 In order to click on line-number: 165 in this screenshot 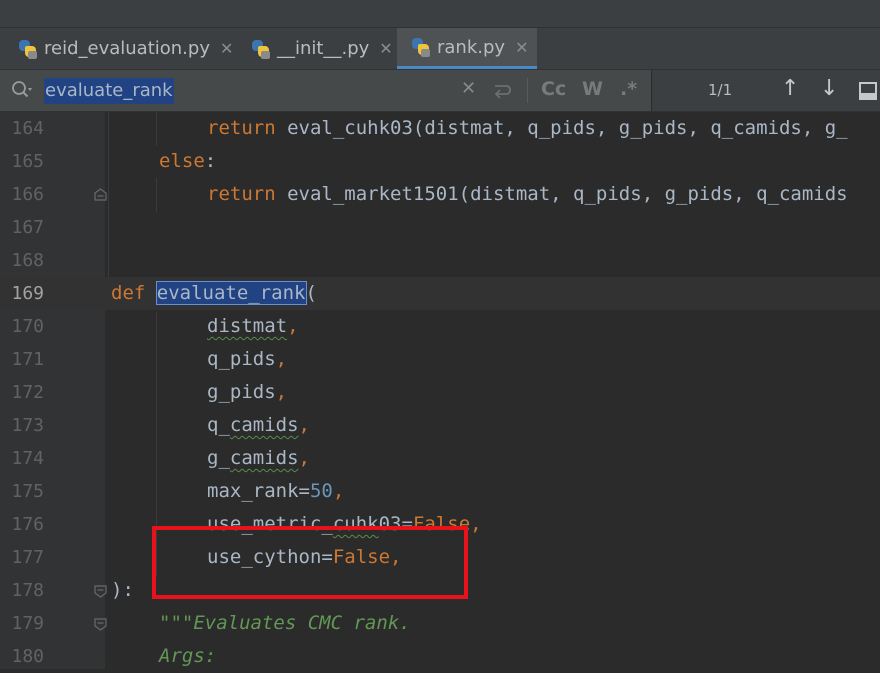, I will do `click(27, 161)`.